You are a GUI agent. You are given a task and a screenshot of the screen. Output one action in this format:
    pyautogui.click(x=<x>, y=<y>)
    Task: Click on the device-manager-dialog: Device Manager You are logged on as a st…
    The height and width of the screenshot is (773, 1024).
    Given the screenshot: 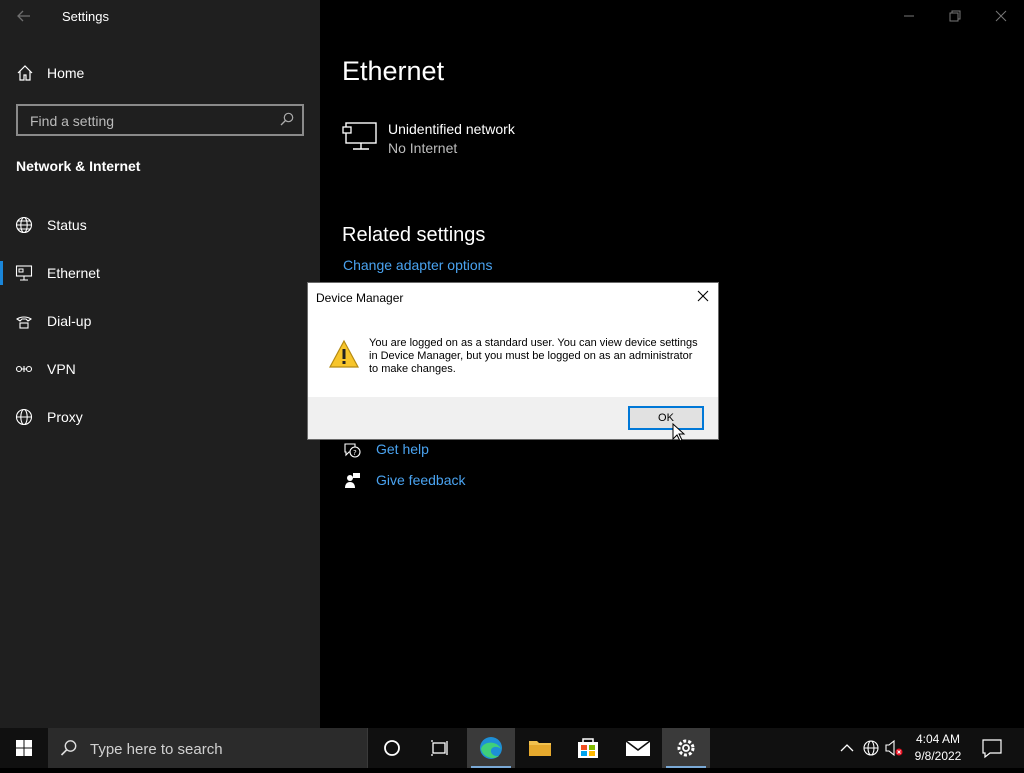 What is the action you would take?
    pyautogui.click(x=513, y=361)
    